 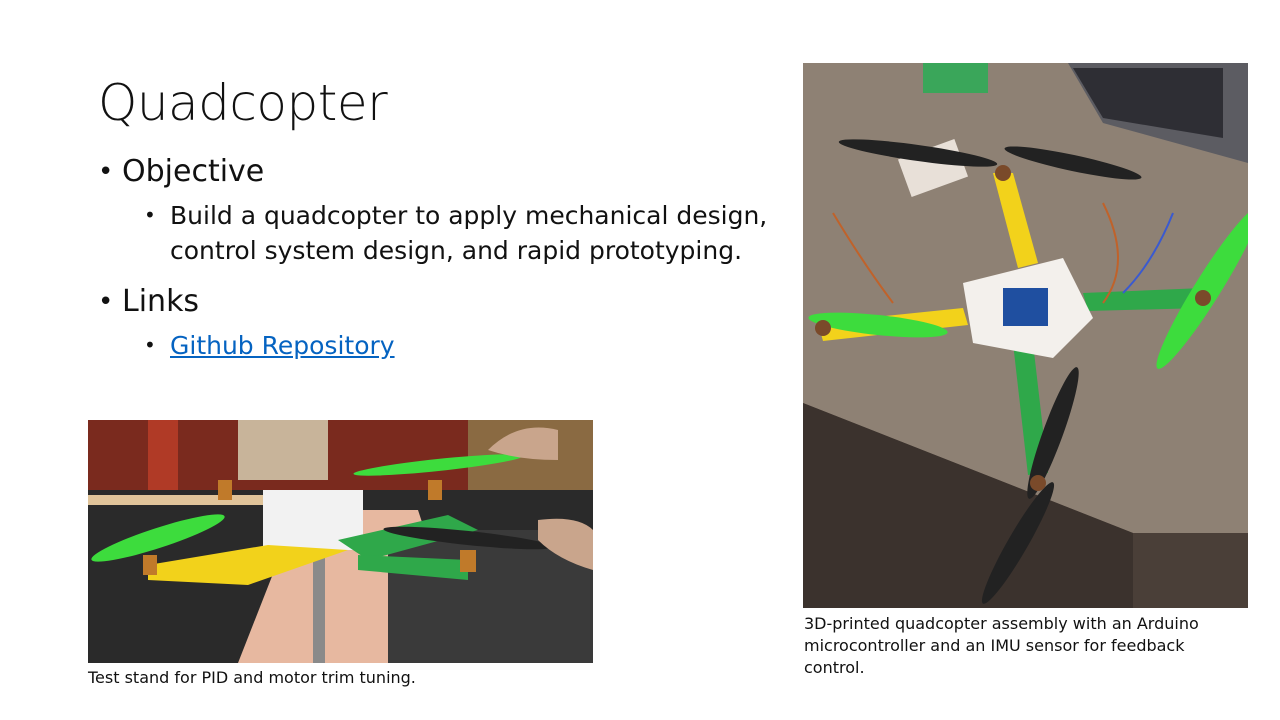 I want to click on github-repository-link: Github Repository, so click(x=282, y=345).